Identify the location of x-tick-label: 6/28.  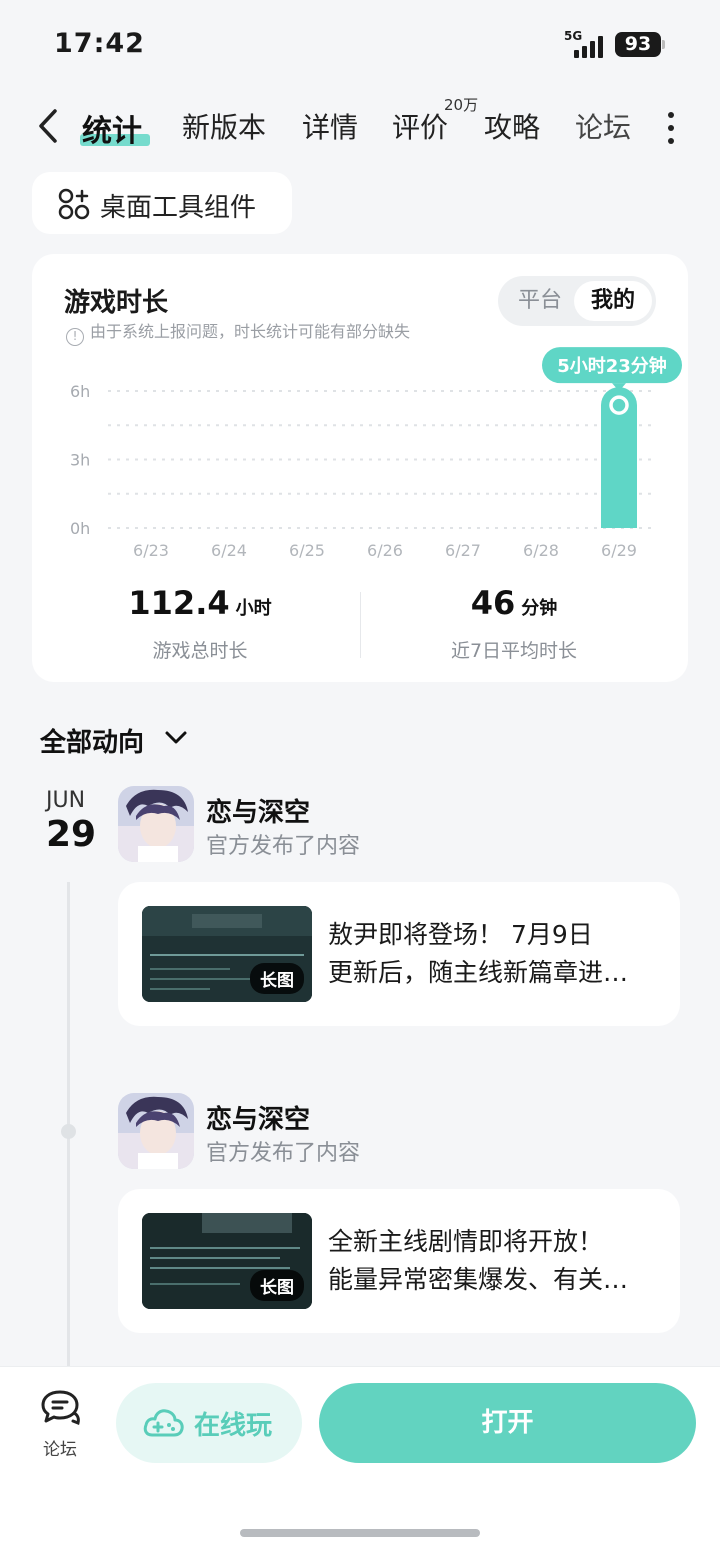
(541, 550).